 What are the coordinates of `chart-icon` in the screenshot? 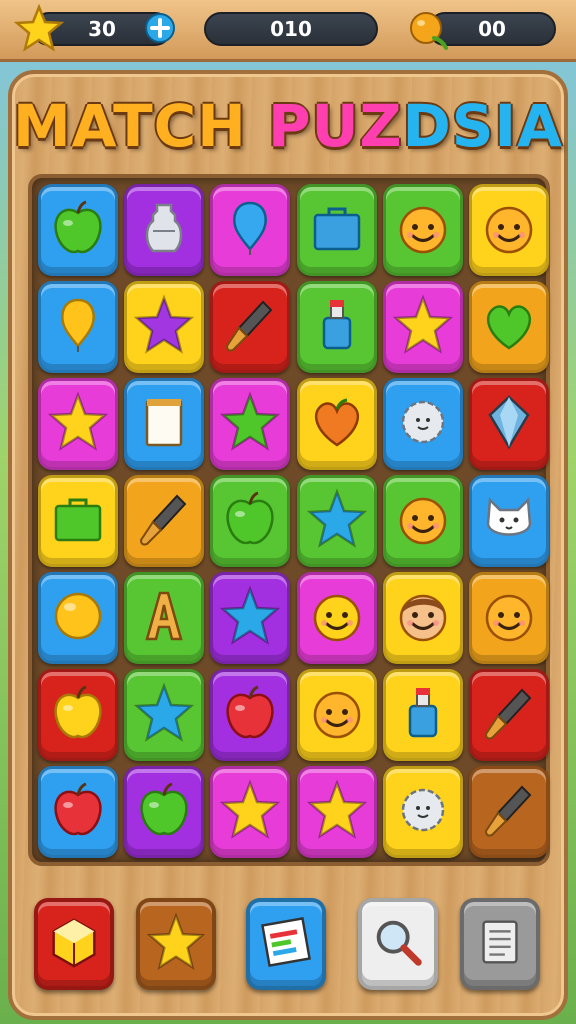 It's located at (286, 944).